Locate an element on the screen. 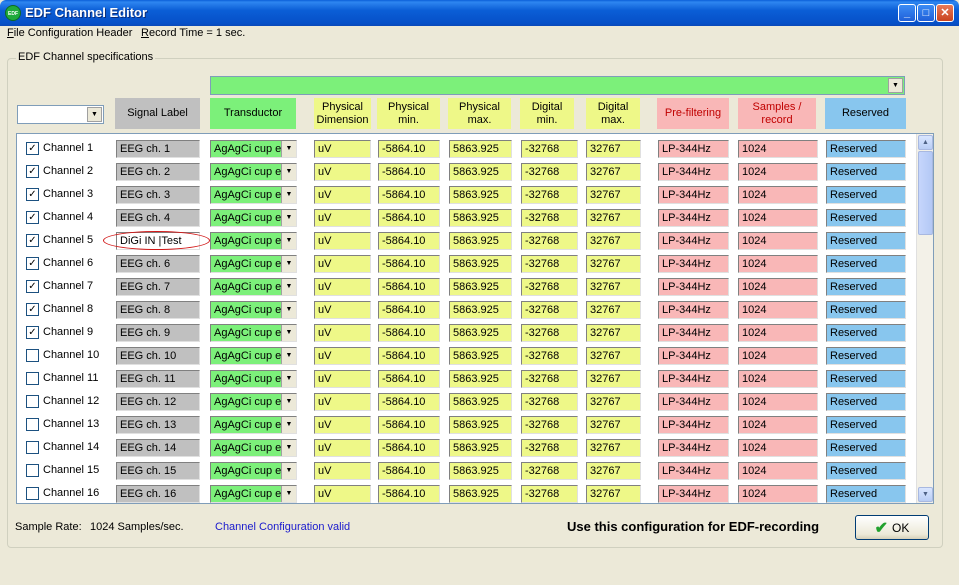 The image size is (959, 585). signal-label-field: EEG ch. 4 is located at coordinates (158, 218).